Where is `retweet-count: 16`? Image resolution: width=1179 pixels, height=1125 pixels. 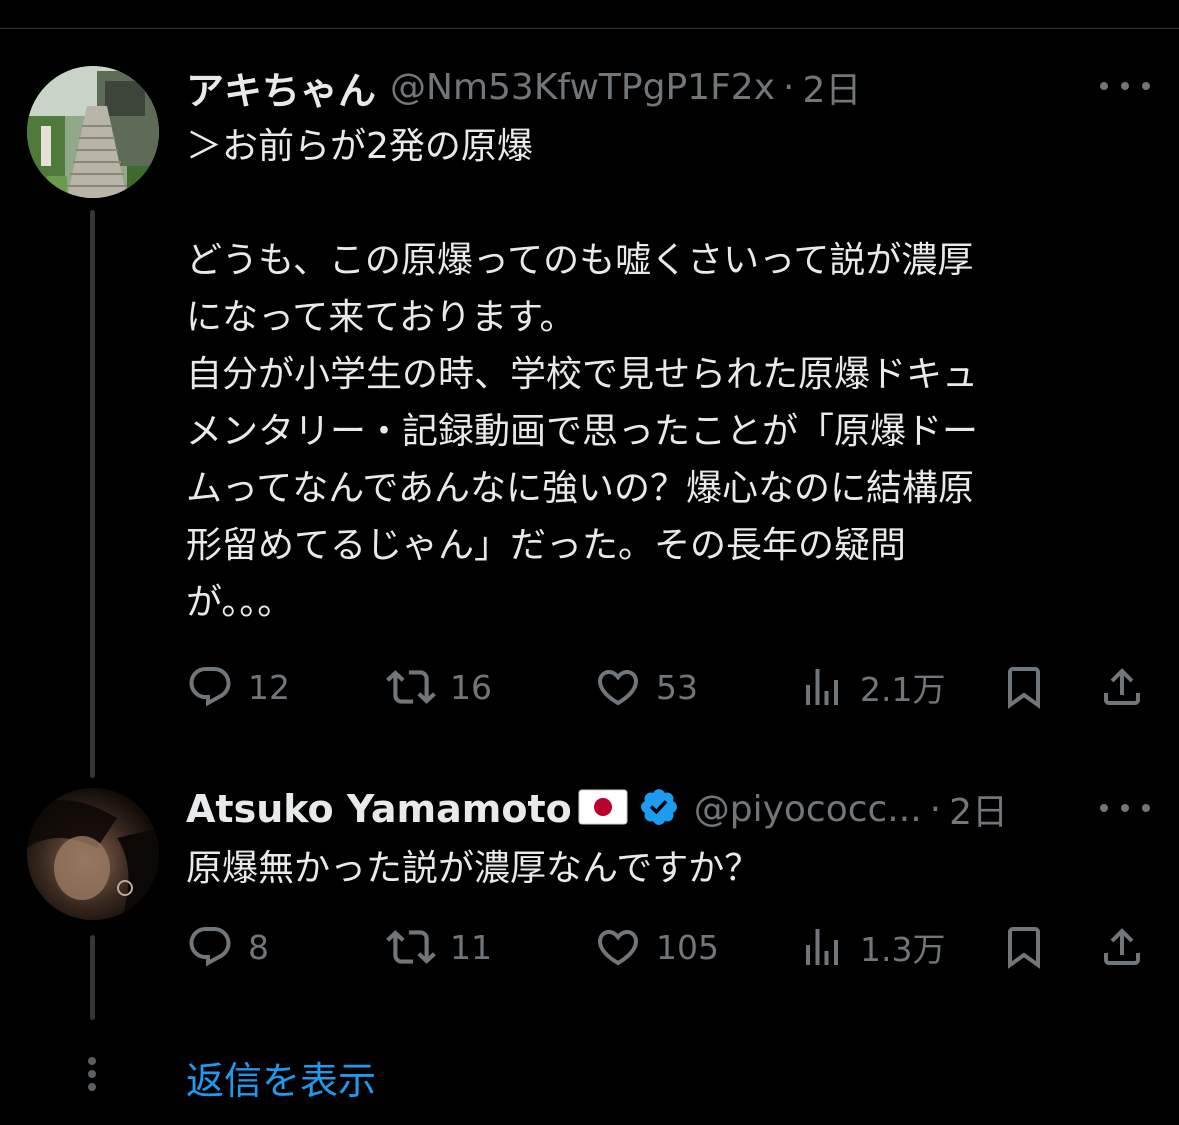
retweet-count: 16 is located at coordinates (471, 687).